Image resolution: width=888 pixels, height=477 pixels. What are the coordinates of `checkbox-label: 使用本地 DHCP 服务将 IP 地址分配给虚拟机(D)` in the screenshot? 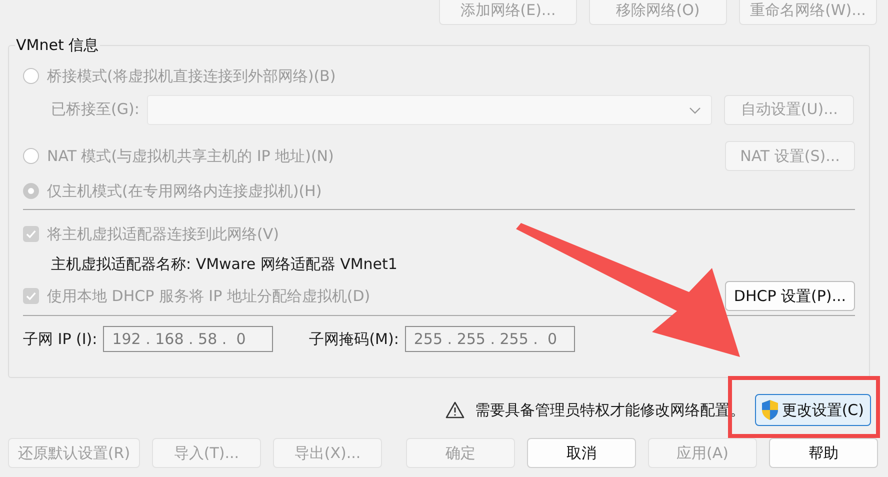 It's located at (208, 296).